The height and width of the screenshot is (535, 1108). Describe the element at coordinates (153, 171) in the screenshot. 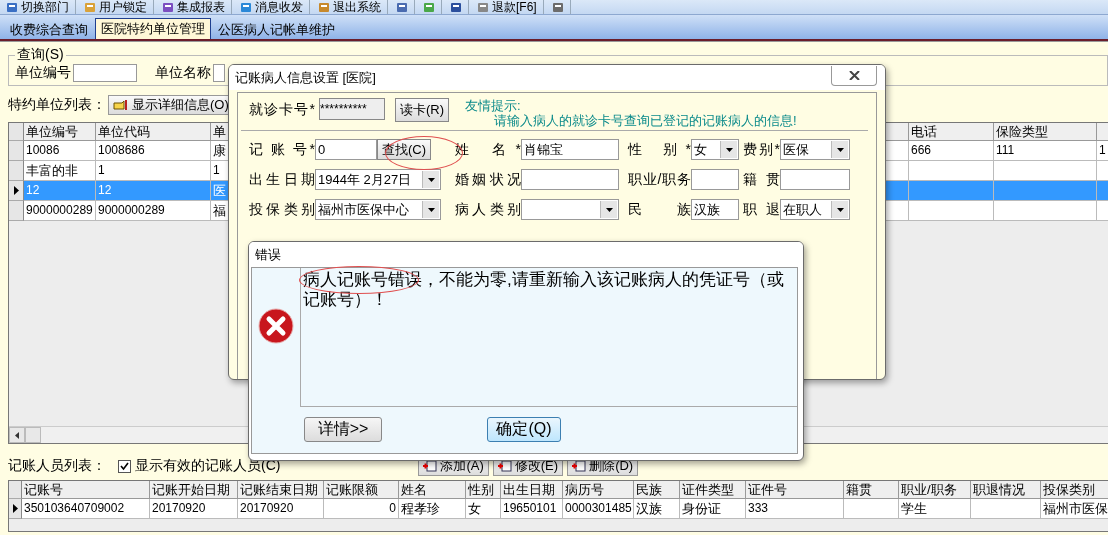

I see `table-cell: 1` at that location.